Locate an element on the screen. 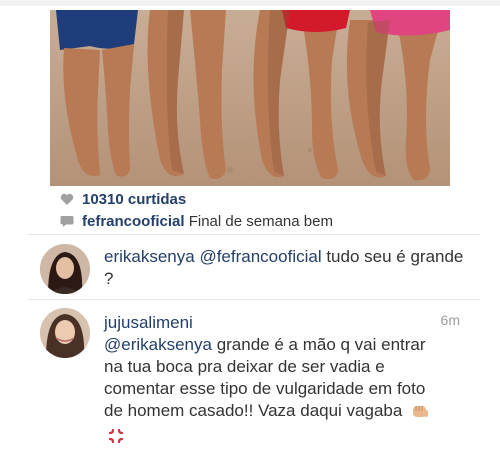  top-divider is located at coordinates (250, 3).